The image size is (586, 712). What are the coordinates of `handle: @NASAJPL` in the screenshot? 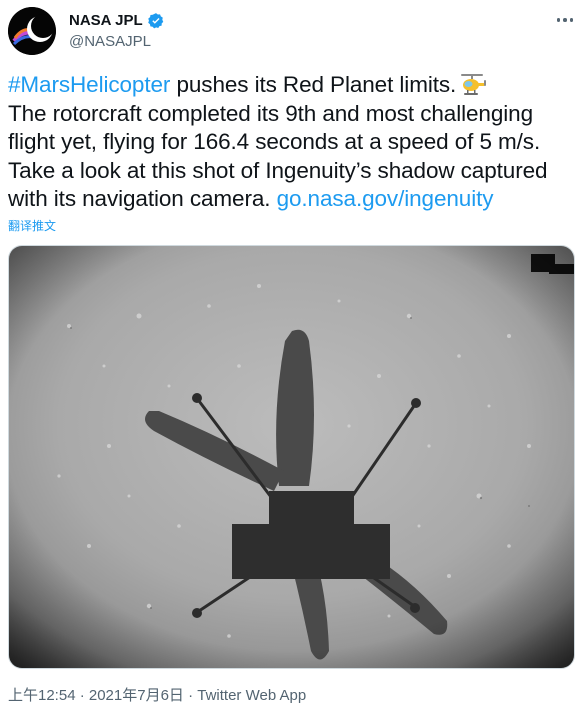 It's located at (110, 42).